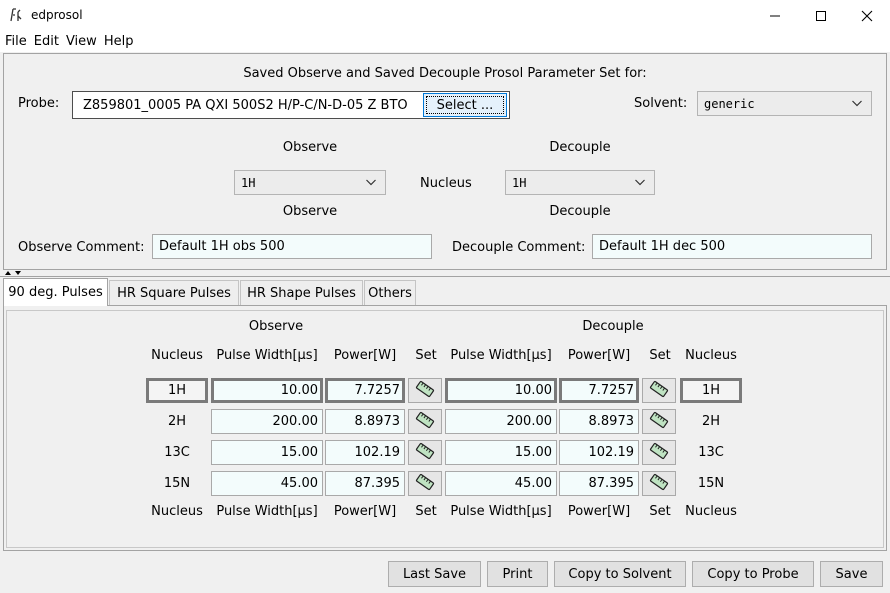 The height and width of the screenshot is (593, 890). Describe the element at coordinates (365, 421) in the screenshot. I see `observe-power-cell: 8.8973` at that location.